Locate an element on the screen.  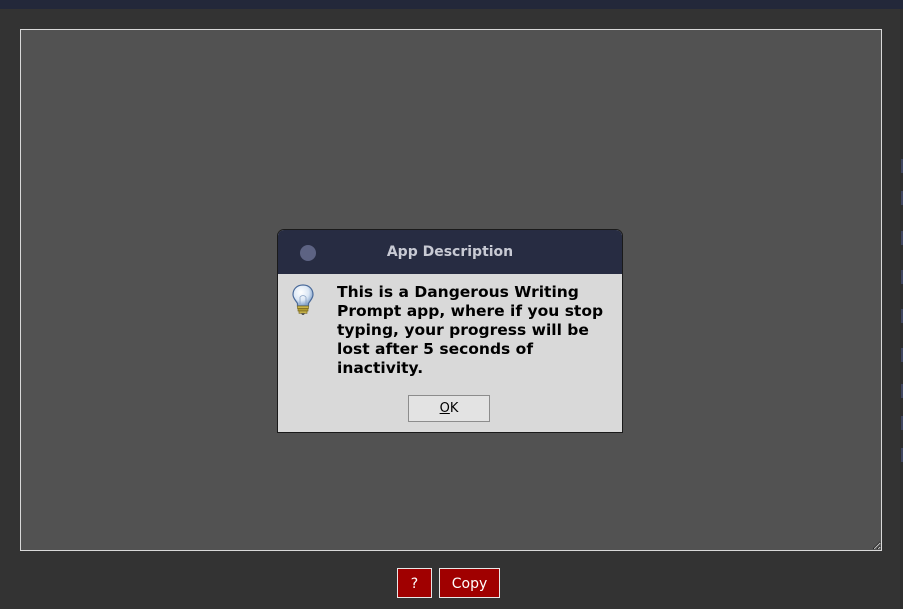
window-top-bar is located at coordinates (451, 4).